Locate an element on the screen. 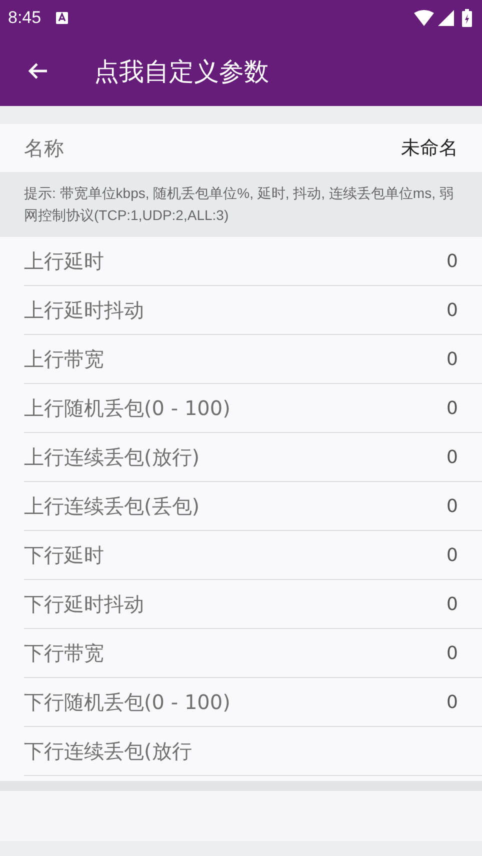 This screenshot has width=482, height=856. param-label: 上行随机丢包(0 - 100) is located at coordinates (127, 408).